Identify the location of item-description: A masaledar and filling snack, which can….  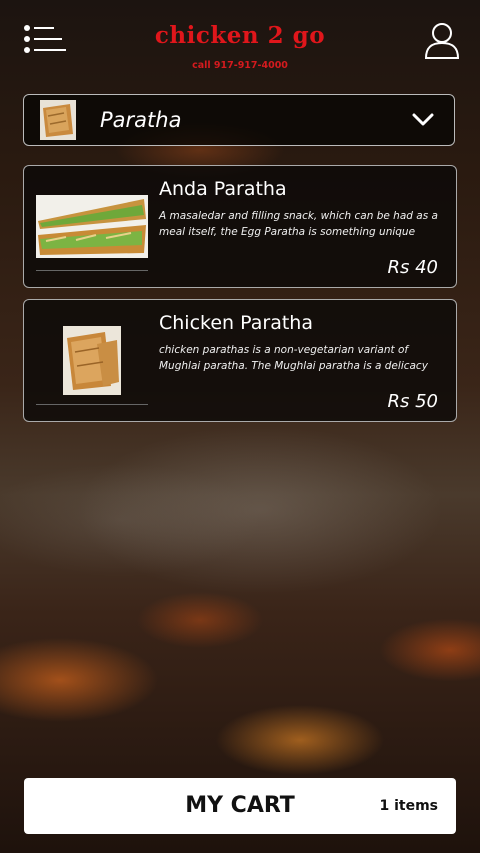
(298, 224).